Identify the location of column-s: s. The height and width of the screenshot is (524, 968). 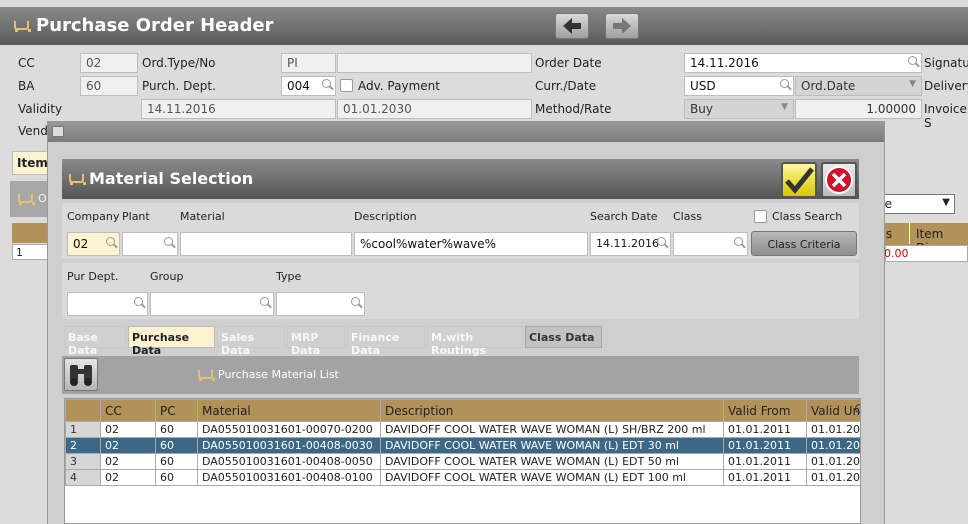
(889, 234).